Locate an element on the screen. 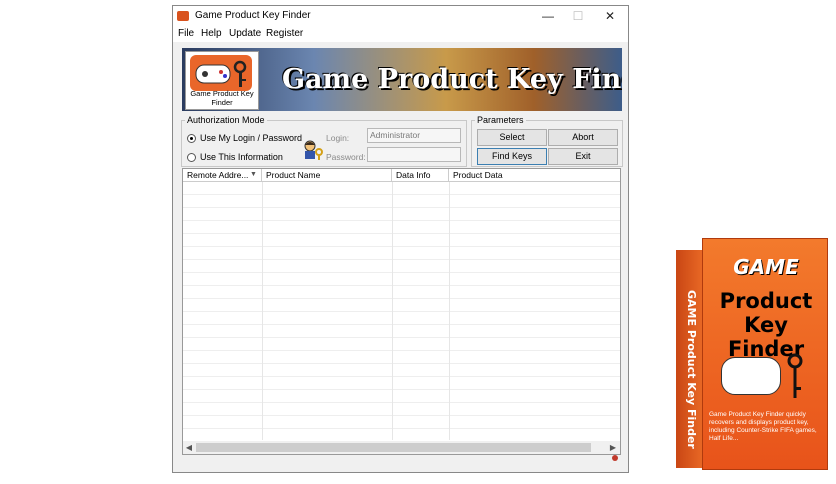 The height and width of the screenshot is (484, 836). banner-title: Game Product Key Finder is located at coordinates (452, 79).